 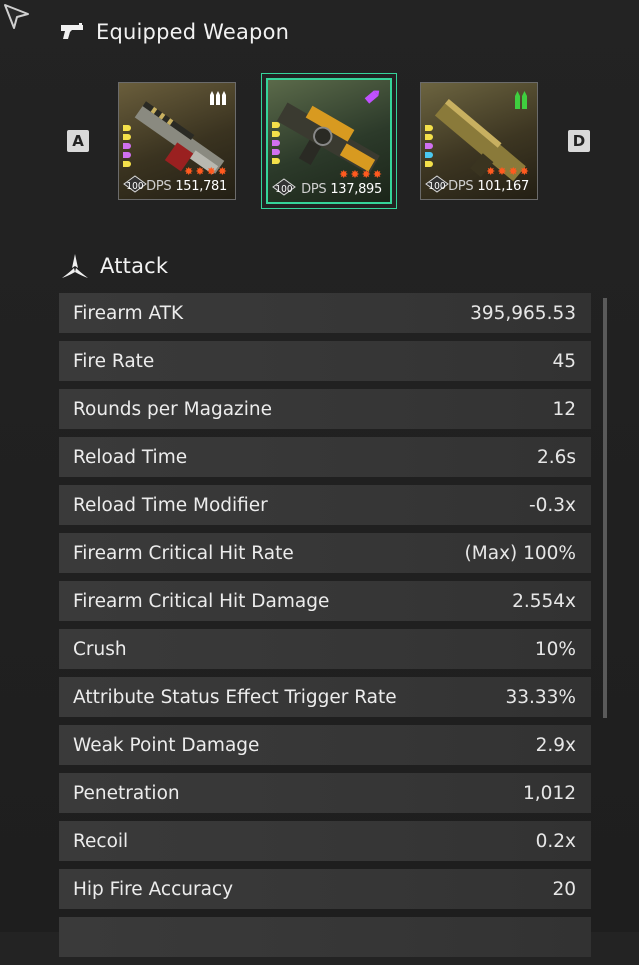 I want to click on stat-label: Attribute Status Effect Trigger Rate, so click(x=235, y=697).